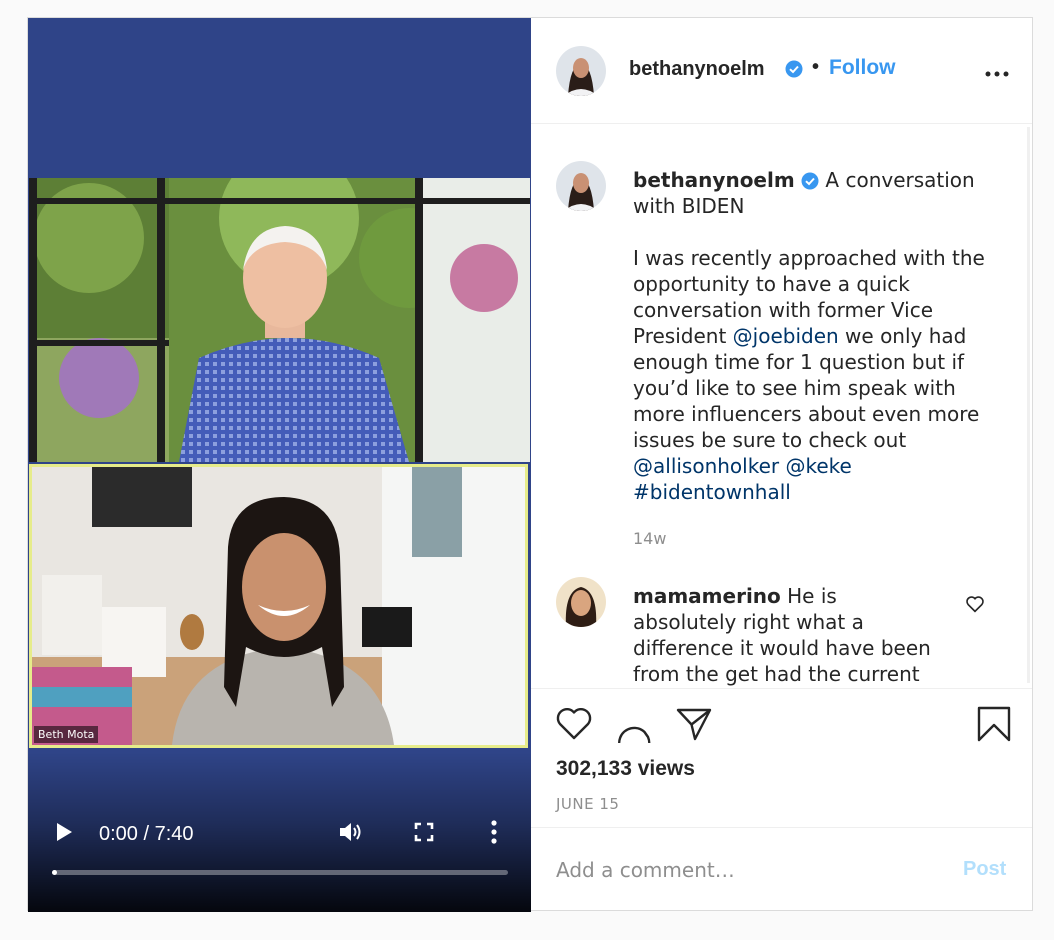  Describe the element at coordinates (712, 492) in the screenshot. I see `hashtag-link: #bidentownhall` at that location.